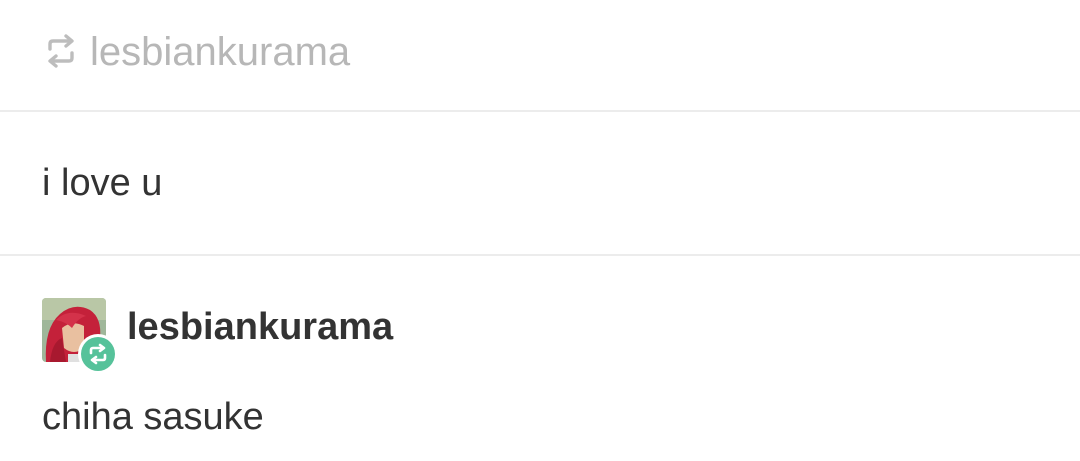 Image resolution: width=1080 pixels, height=461 pixels. Describe the element at coordinates (153, 417) in the screenshot. I see `post-body-text: chiha sasuke` at that location.